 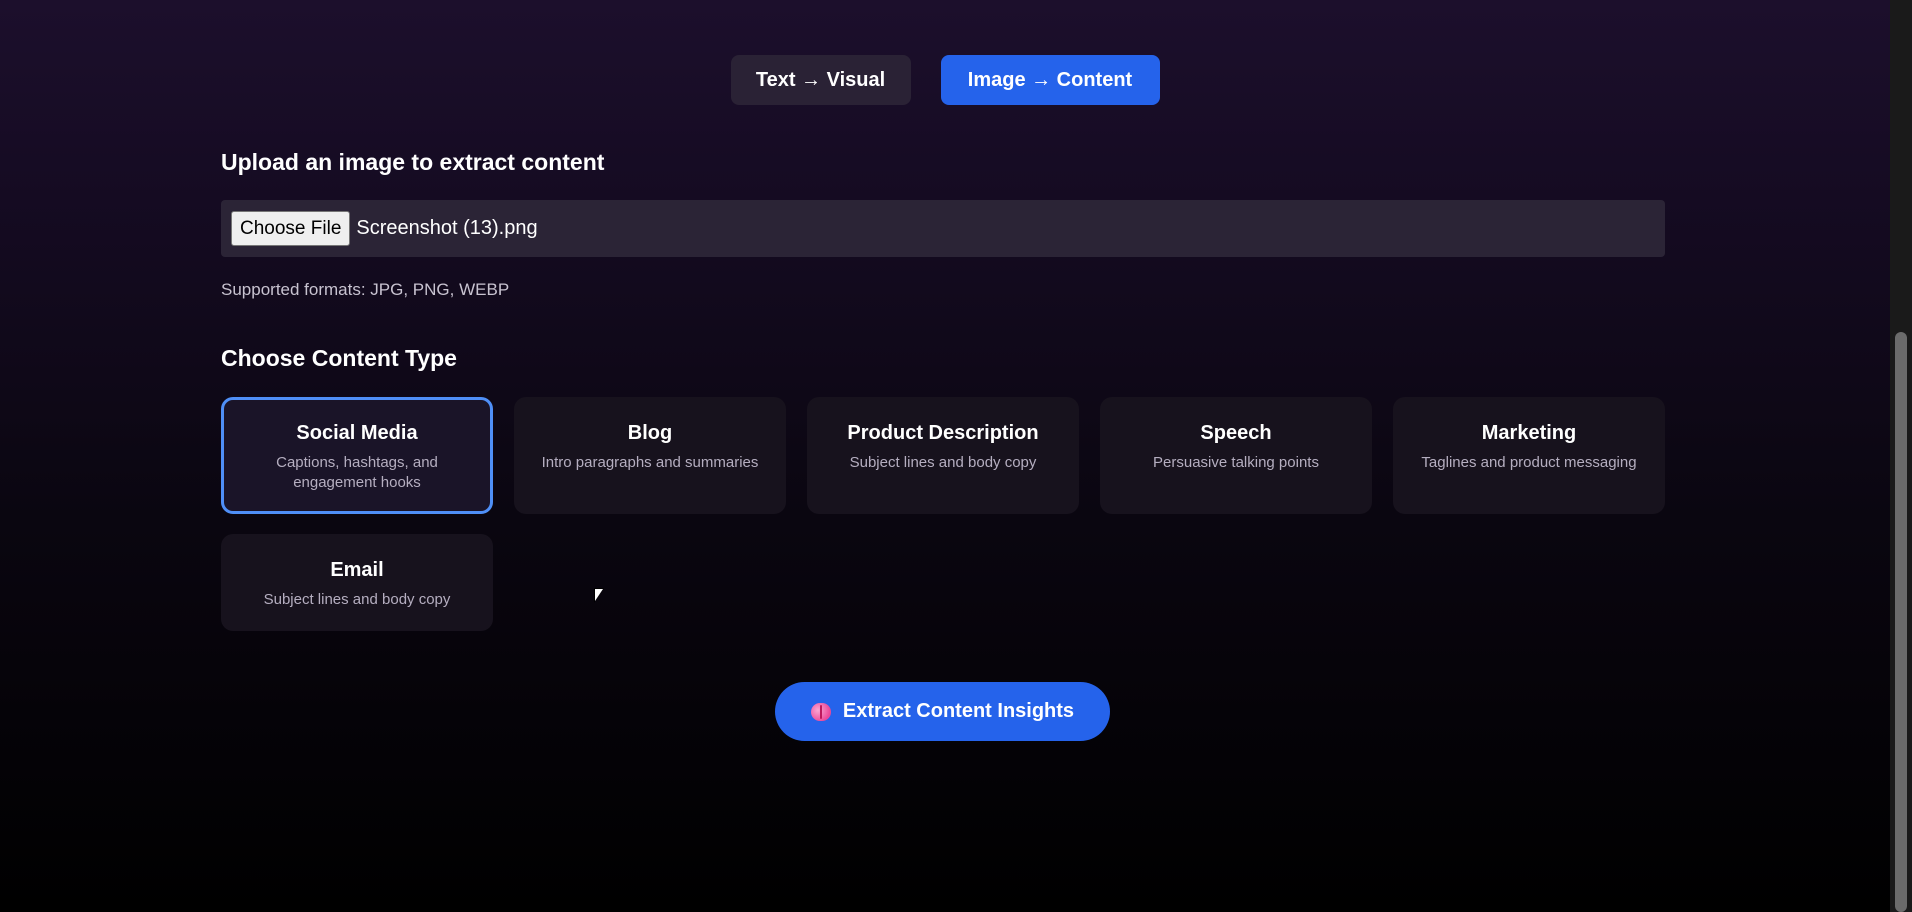 What do you see at coordinates (820, 80) in the screenshot?
I see `tab-text-to-visual: Text → Visual` at bounding box center [820, 80].